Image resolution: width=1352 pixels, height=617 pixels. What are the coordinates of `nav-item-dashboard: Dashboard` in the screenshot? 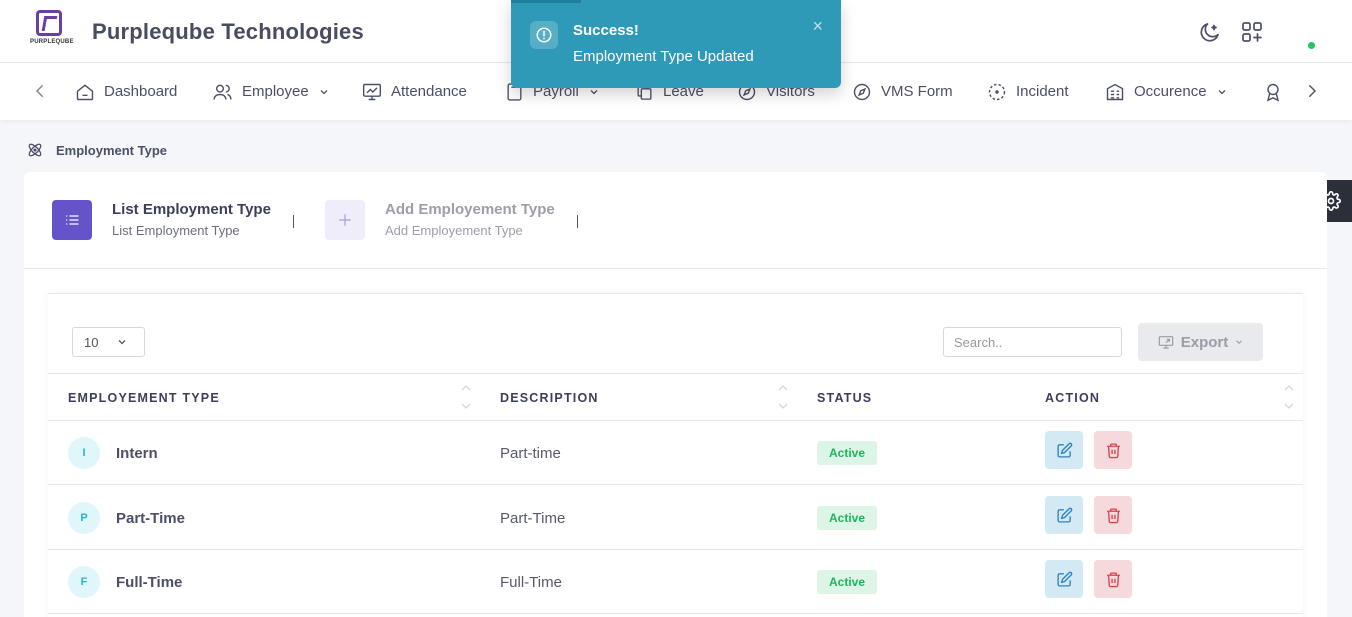 It's located at (126, 91).